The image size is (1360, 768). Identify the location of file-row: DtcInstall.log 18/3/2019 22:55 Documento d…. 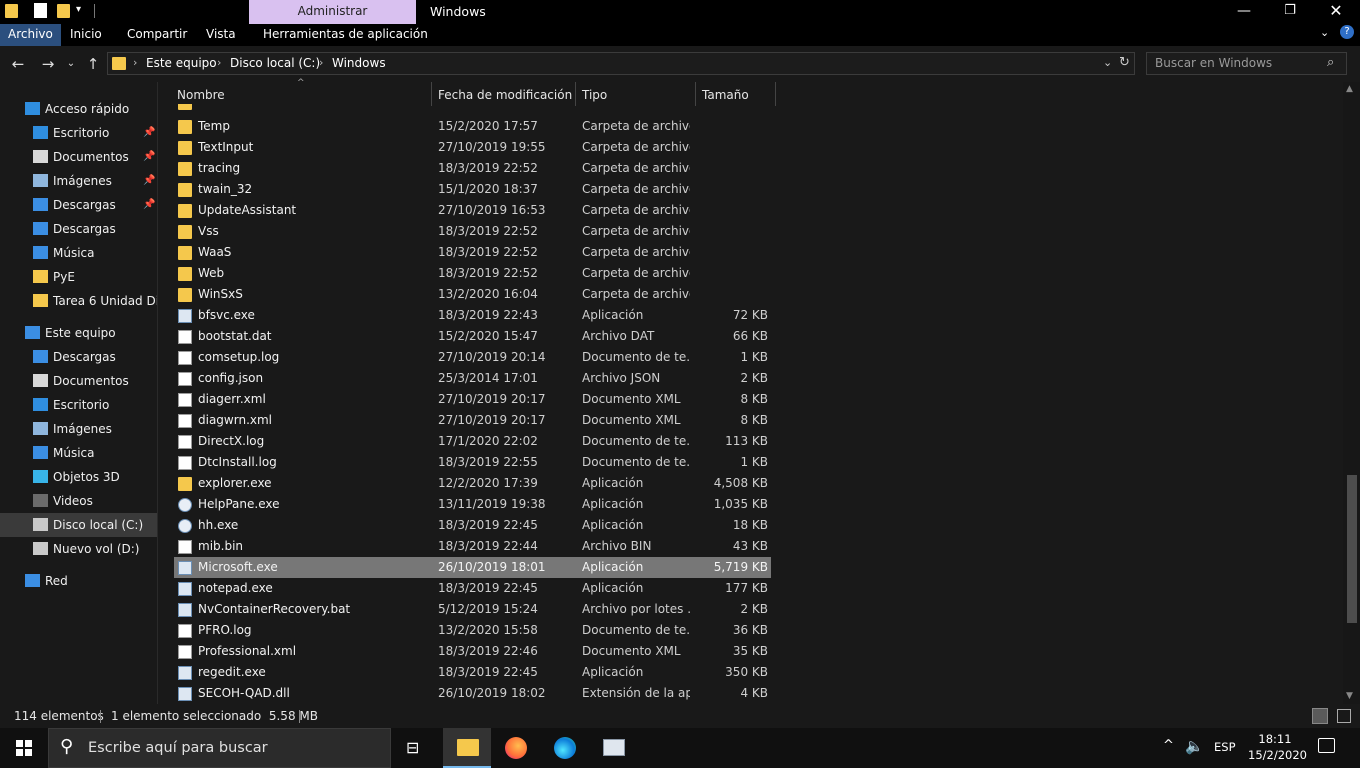
(472, 462).